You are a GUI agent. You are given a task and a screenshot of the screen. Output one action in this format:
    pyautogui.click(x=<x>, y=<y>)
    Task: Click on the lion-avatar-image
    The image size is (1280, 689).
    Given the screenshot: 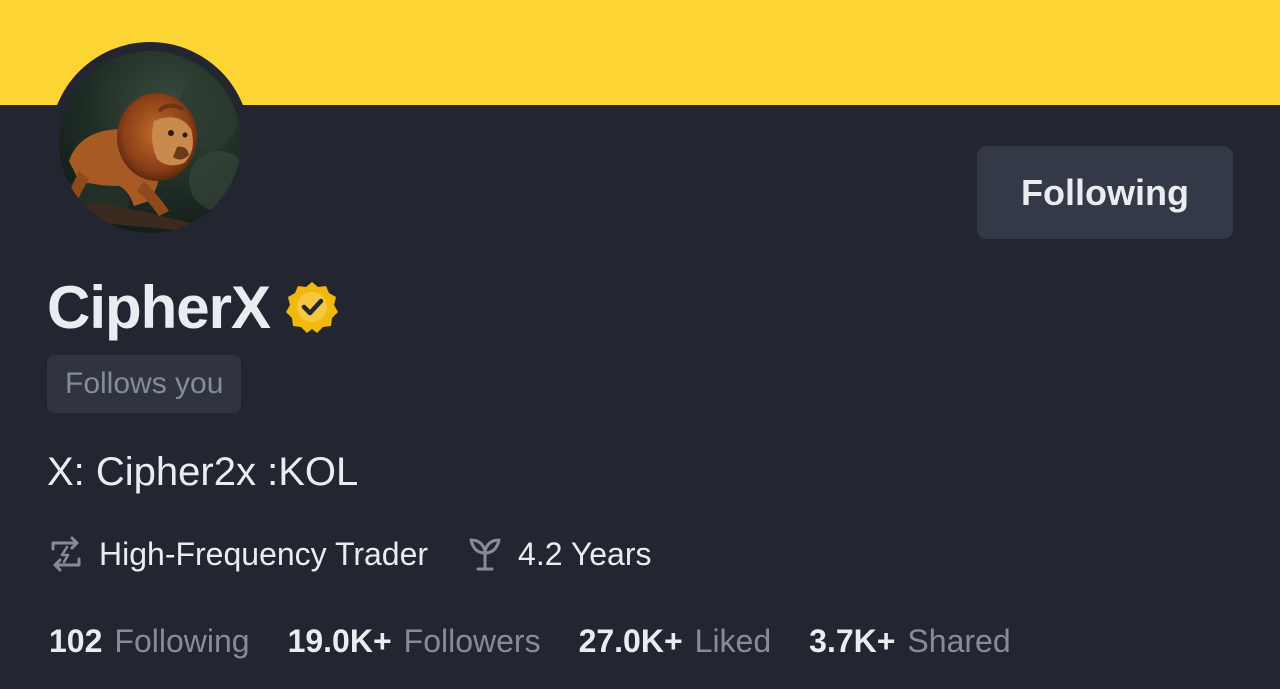 What is the action you would take?
    pyautogui.click(x=150, y=142)
    